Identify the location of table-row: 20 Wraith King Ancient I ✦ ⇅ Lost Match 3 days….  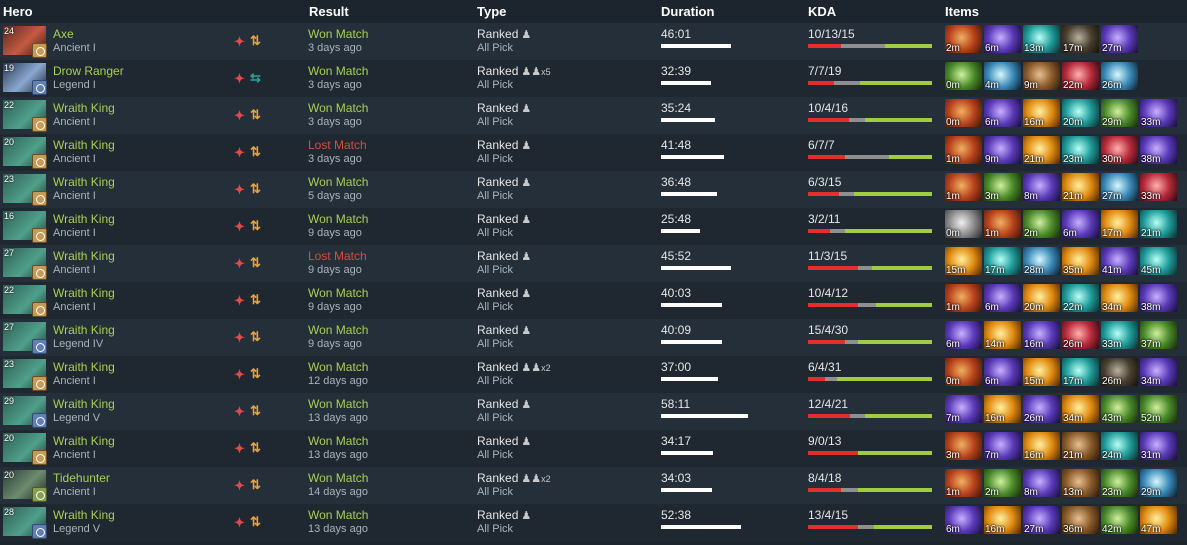
(593, 152).